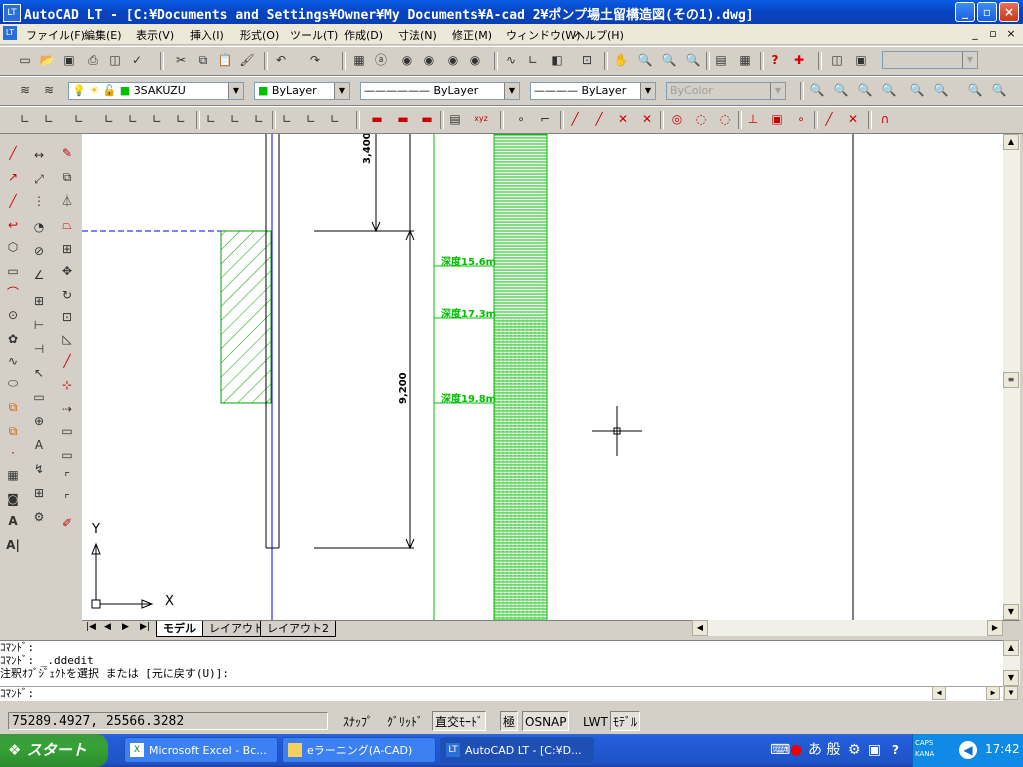  Describe the element at coordinates (25, 119) in the screenshot. I see `ucs-world-icon: ∟` at that location.